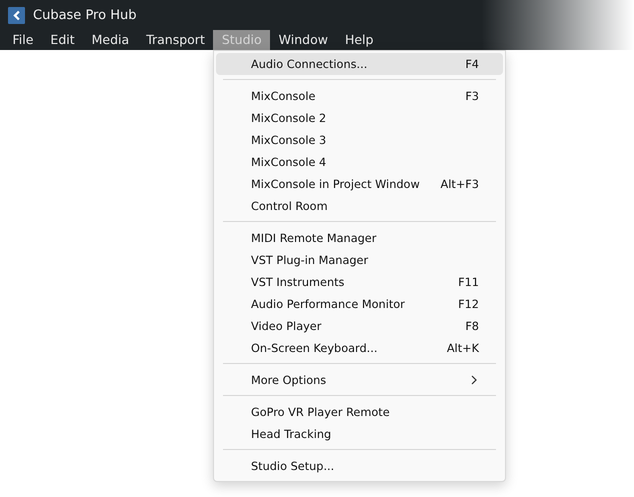  Describe the element at coordinates (16, 15) in the screenshot. I see `app-logo-icon` at that location.